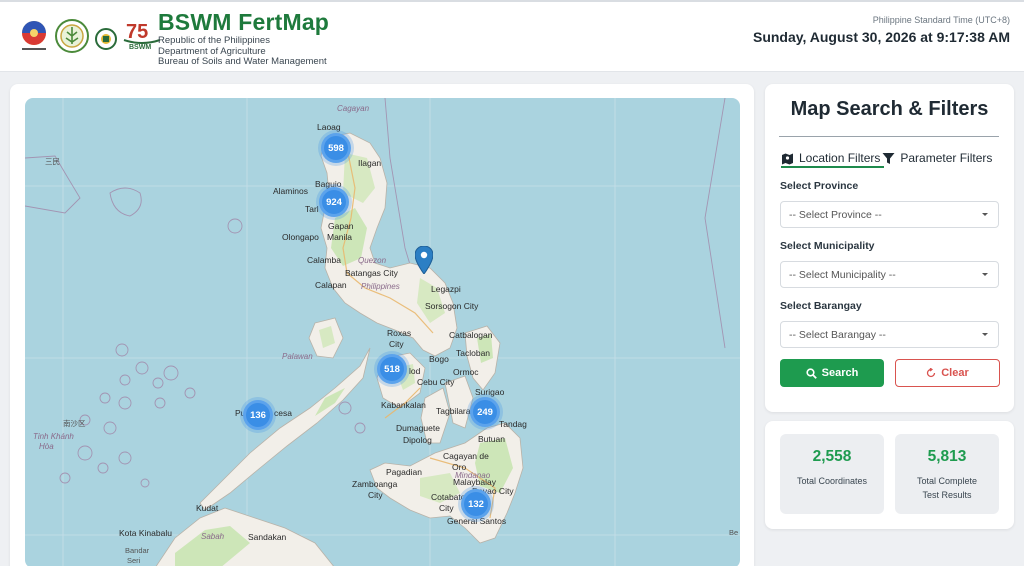  Describe the element at coordinates (353, 108) in the screenshot. I see `map-label-cagayan-top: Cagayan` at that location.